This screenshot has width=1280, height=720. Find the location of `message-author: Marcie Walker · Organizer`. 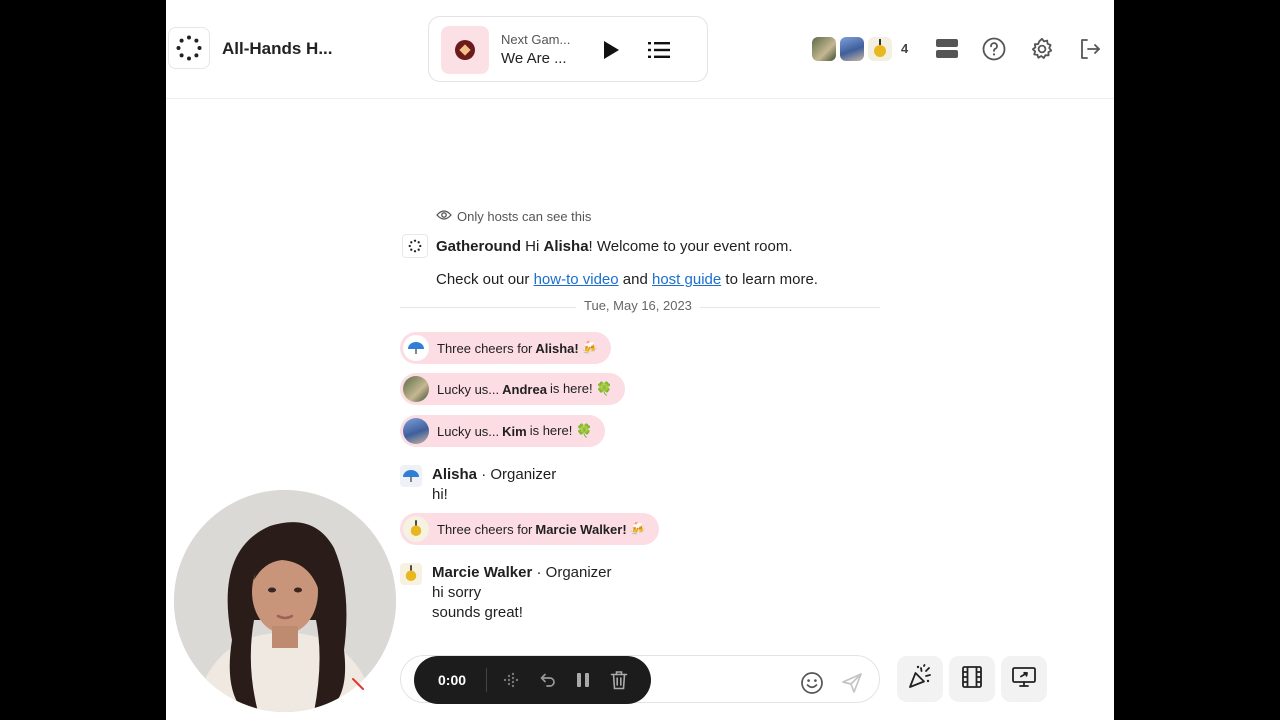

message-author: Marcie Walker · Organizer is located at coordinates (522, 572).